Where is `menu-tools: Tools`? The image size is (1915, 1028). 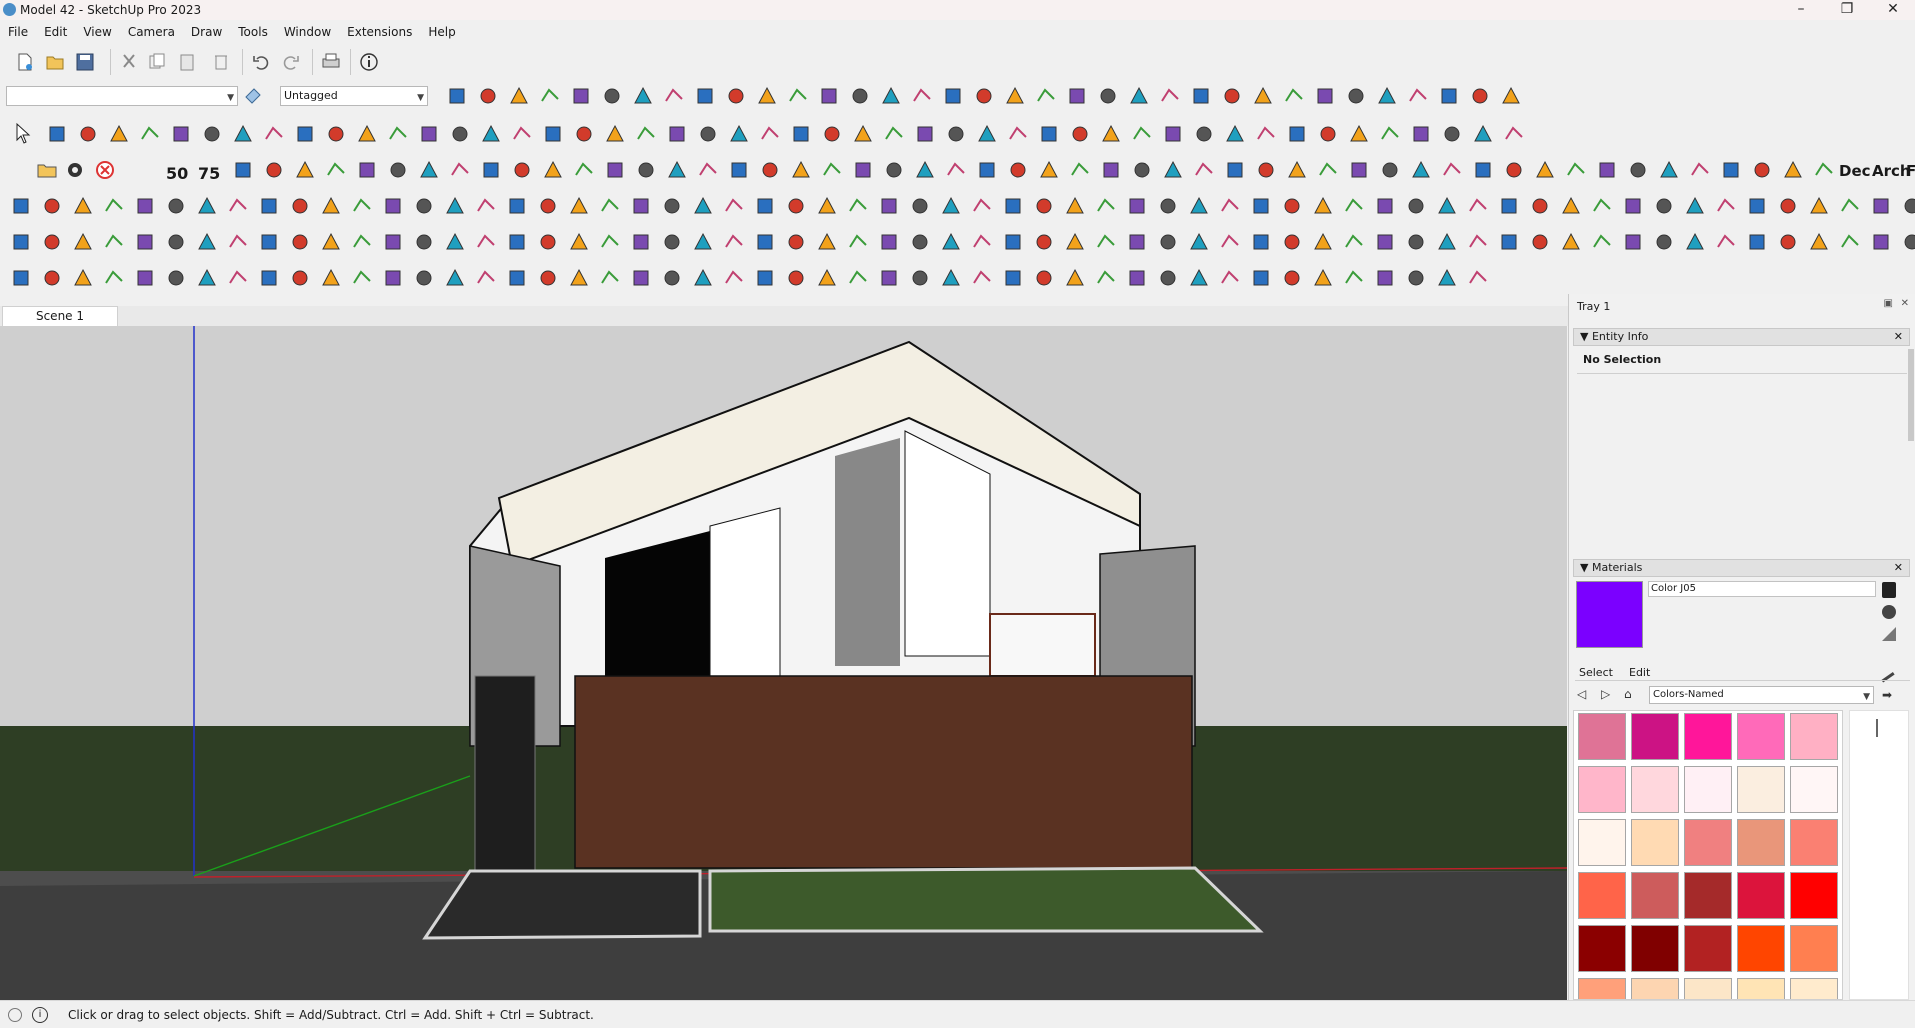 menu-tools: Tools is located at coordinates (253, 32).